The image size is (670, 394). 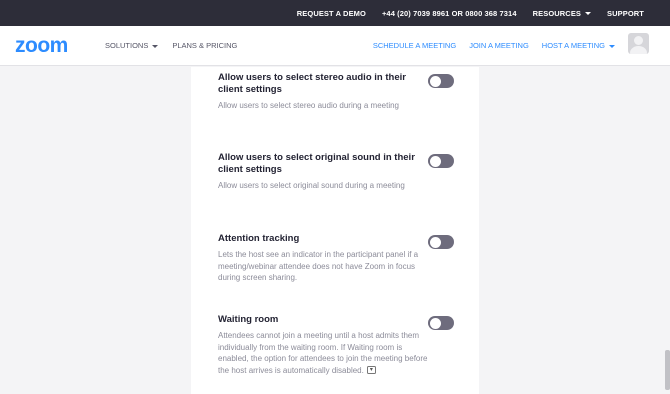 What do you see at coordinates (414, 45) in the screenshot?
I see `schedule-meeting-link: SCHEDULE A MEETING` at bounding box center [414, 45].